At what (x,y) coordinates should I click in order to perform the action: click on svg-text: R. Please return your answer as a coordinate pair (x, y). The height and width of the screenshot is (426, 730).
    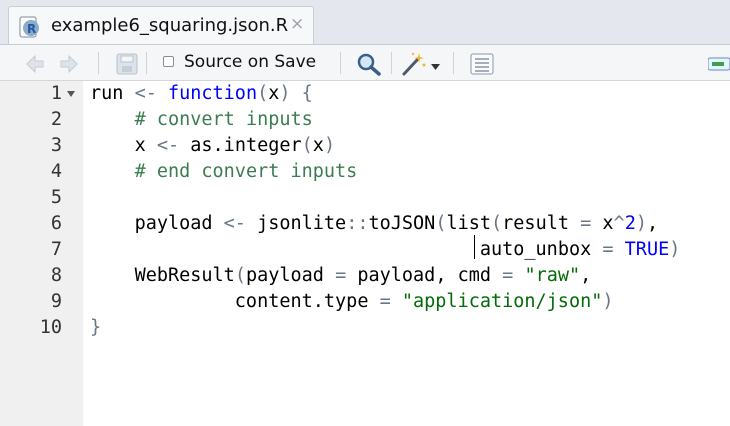
    Looking at the image, I should click on (31, 29).